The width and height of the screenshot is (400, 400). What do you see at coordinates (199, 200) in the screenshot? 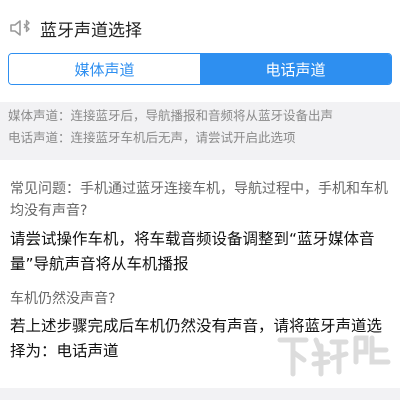
I see `faq-question-1: 常见问题：手机通过蓝牙连接车机，导航过程中，手机和车机均没有声音?` at bounding box center [199, 200].